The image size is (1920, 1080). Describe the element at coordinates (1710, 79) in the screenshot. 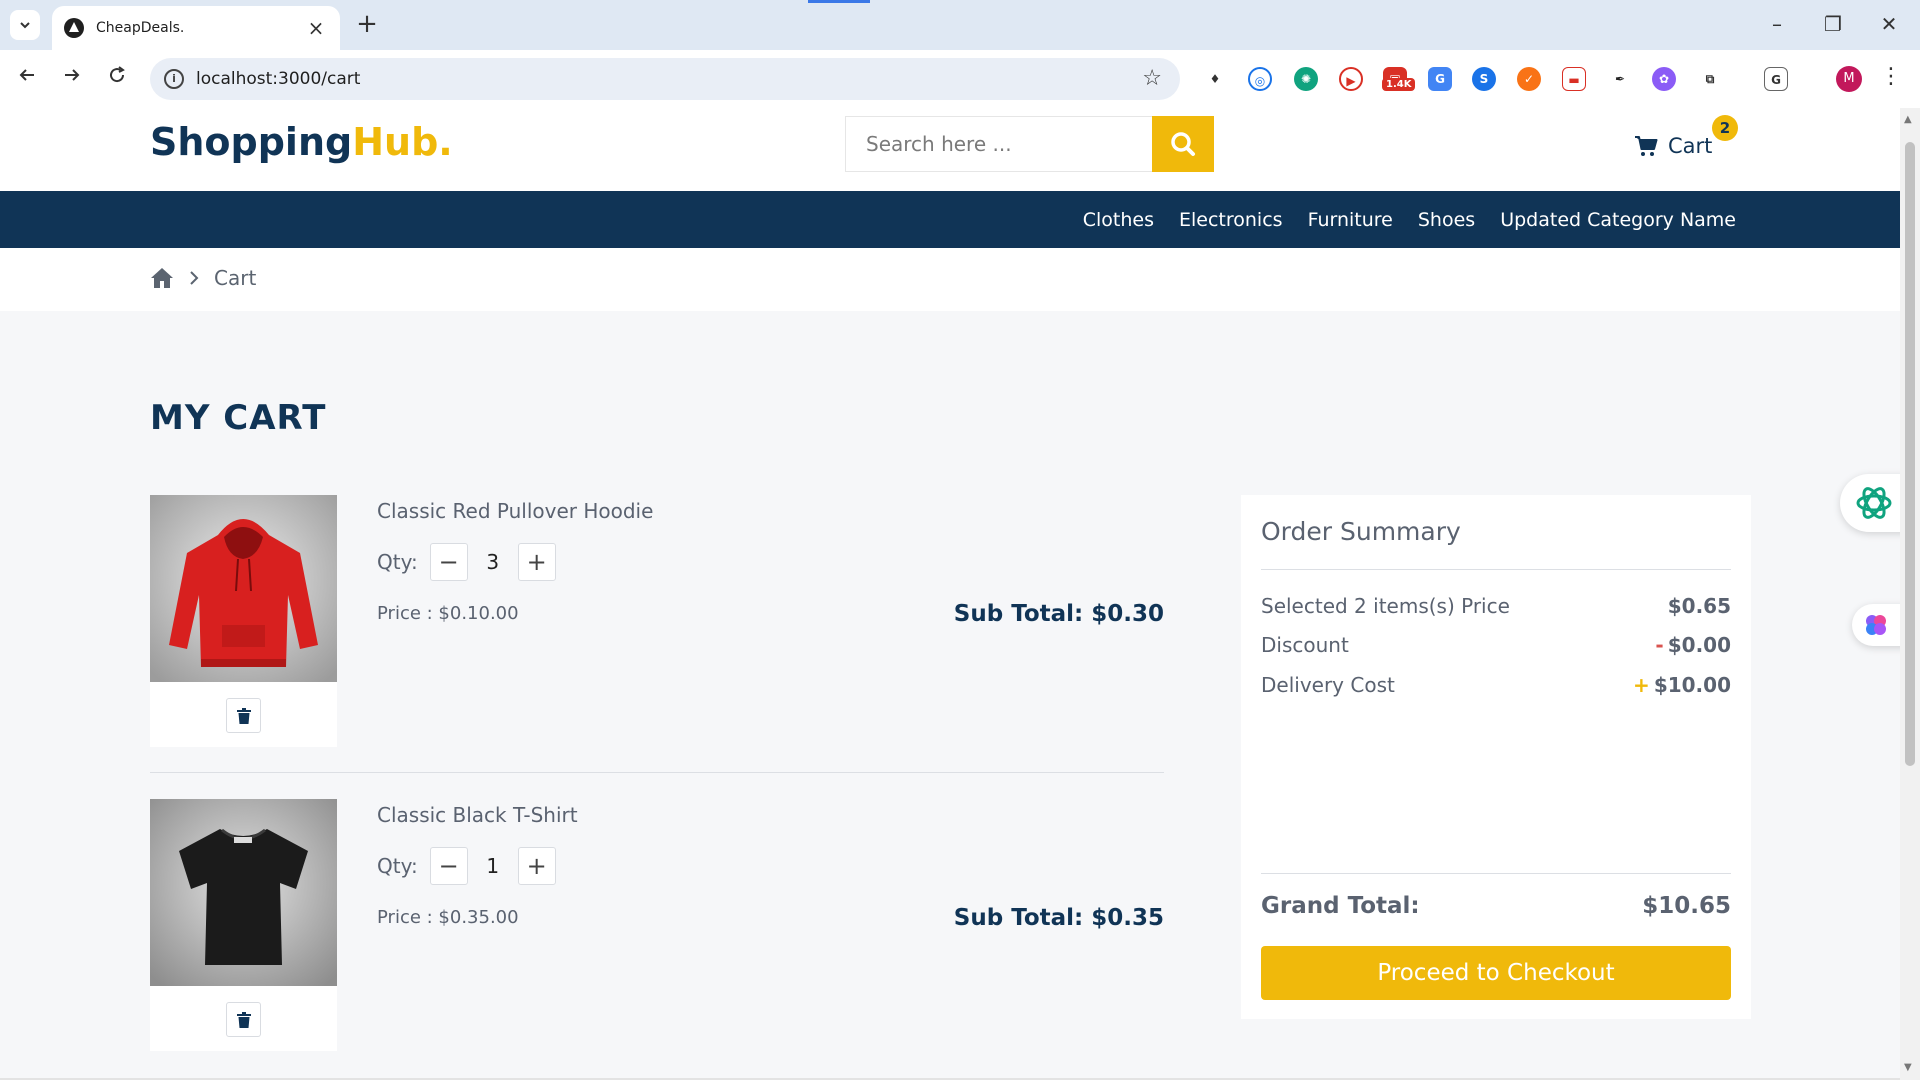

I see `extensions-puzzle-icon: ⧉` at that location.